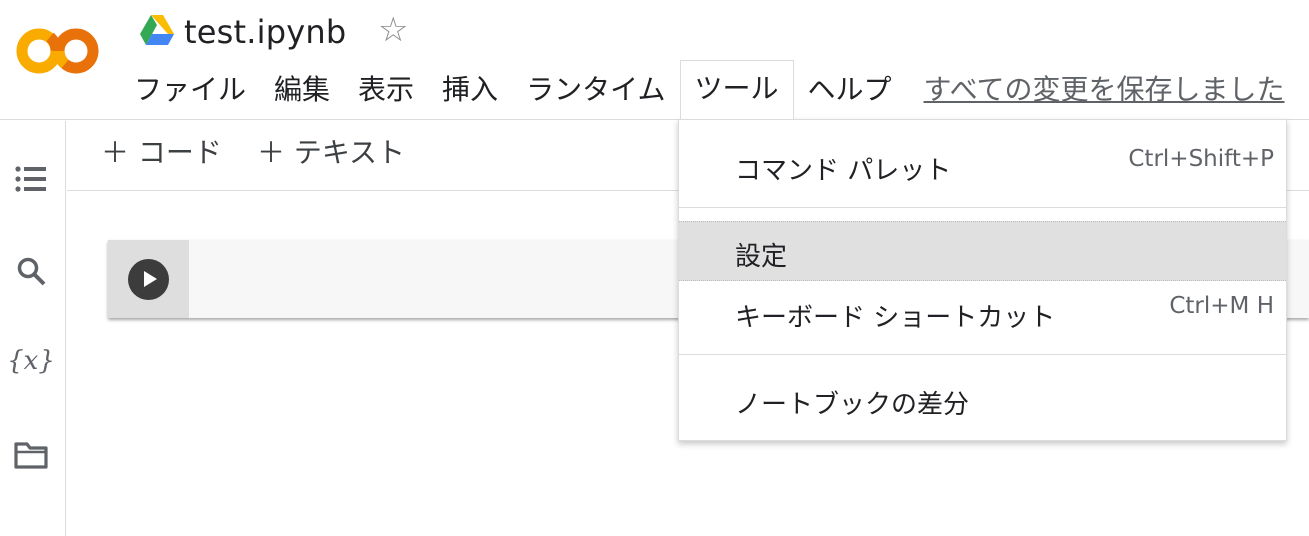  I want to click on folder-icon, so click(31, 455).